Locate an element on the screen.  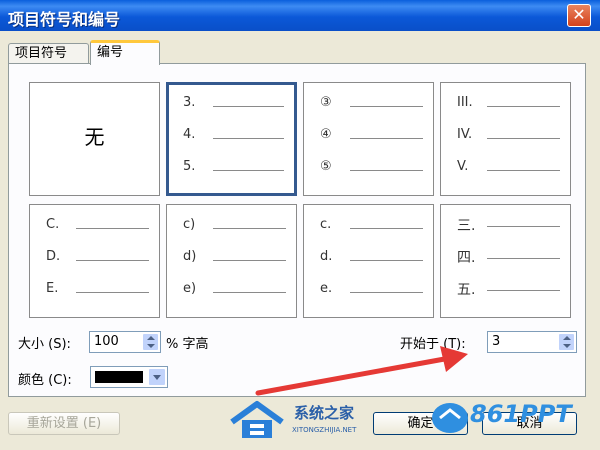
start-at-value: 3 is located at coordinates (496, 341).